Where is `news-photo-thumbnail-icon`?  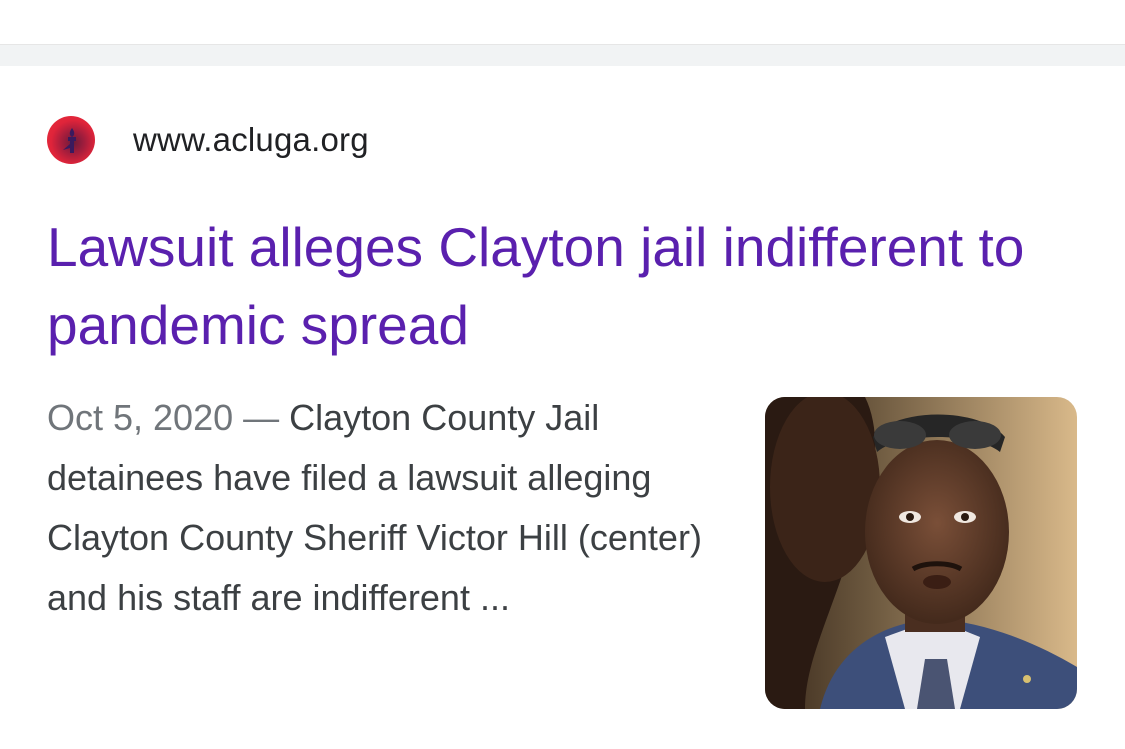 news-photo-thumbnail-icon is located at coordinates (921, 553).